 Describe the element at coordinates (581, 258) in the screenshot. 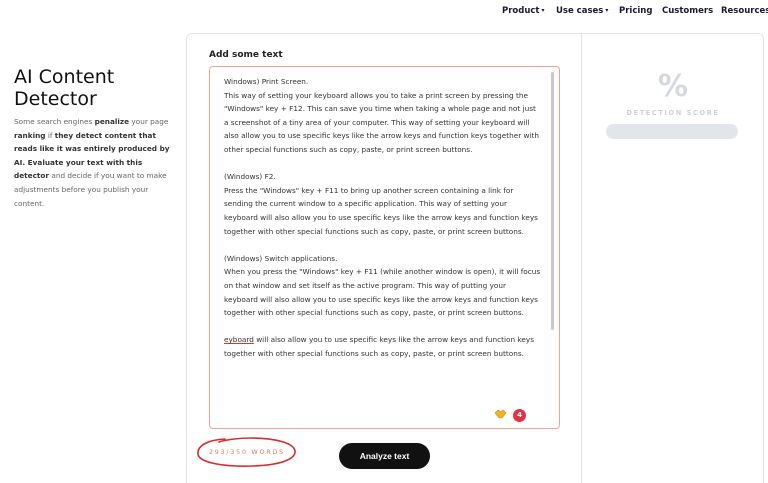

I see `panel-divider` at that location.